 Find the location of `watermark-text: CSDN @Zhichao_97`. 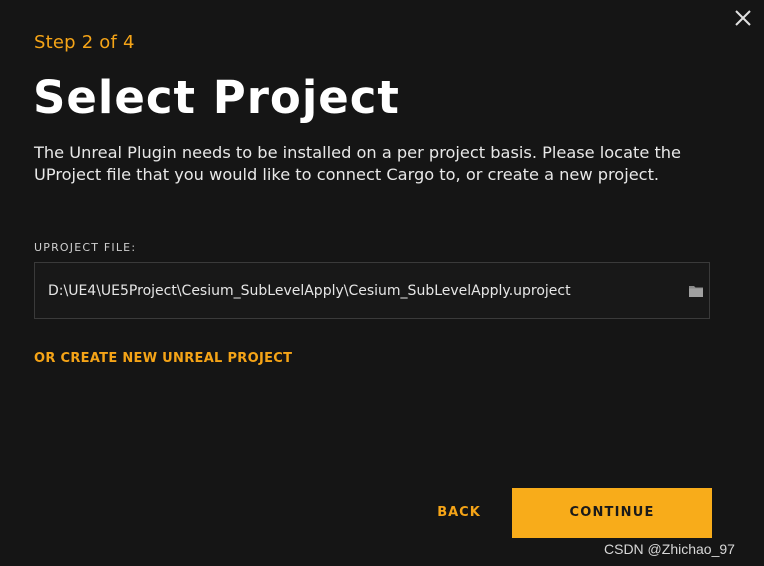

watermark-text: CSDN @Zhichao_97 is located at coordinates (669, 549).